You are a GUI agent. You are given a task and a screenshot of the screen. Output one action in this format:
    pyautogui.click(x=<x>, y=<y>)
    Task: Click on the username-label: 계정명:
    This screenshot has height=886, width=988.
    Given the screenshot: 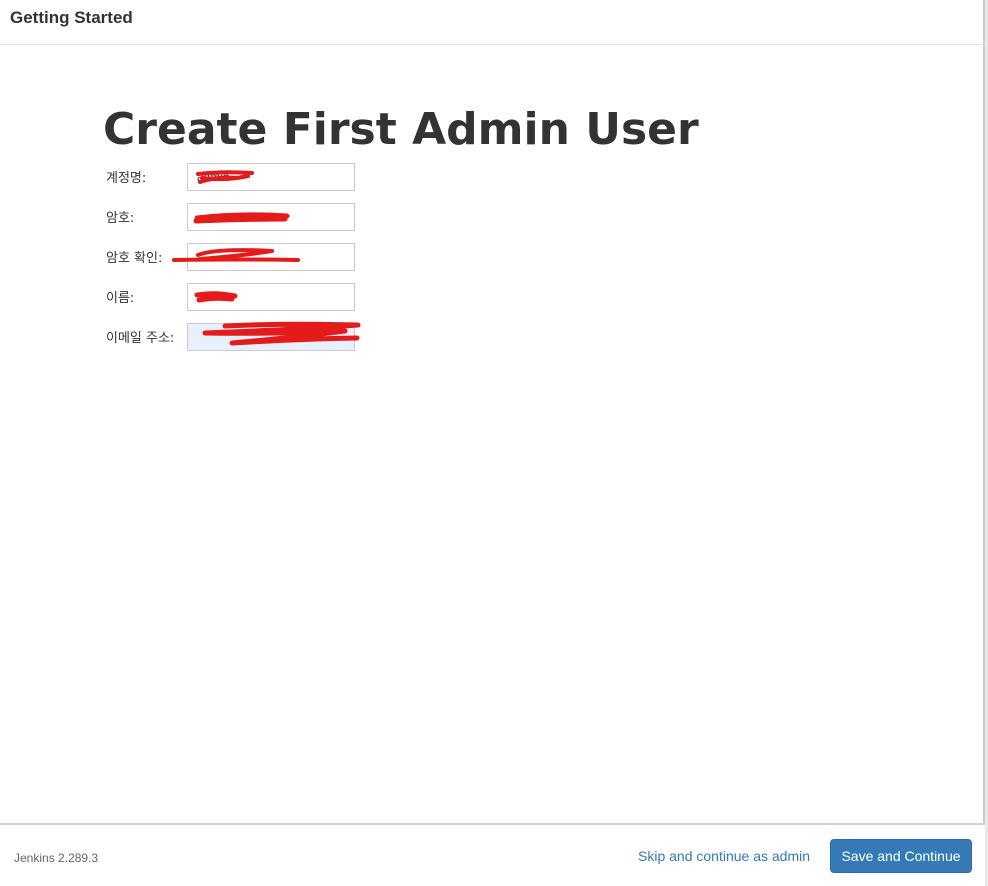 What is the action you would take?
    pyautogui.click(x=126, y=178)
    